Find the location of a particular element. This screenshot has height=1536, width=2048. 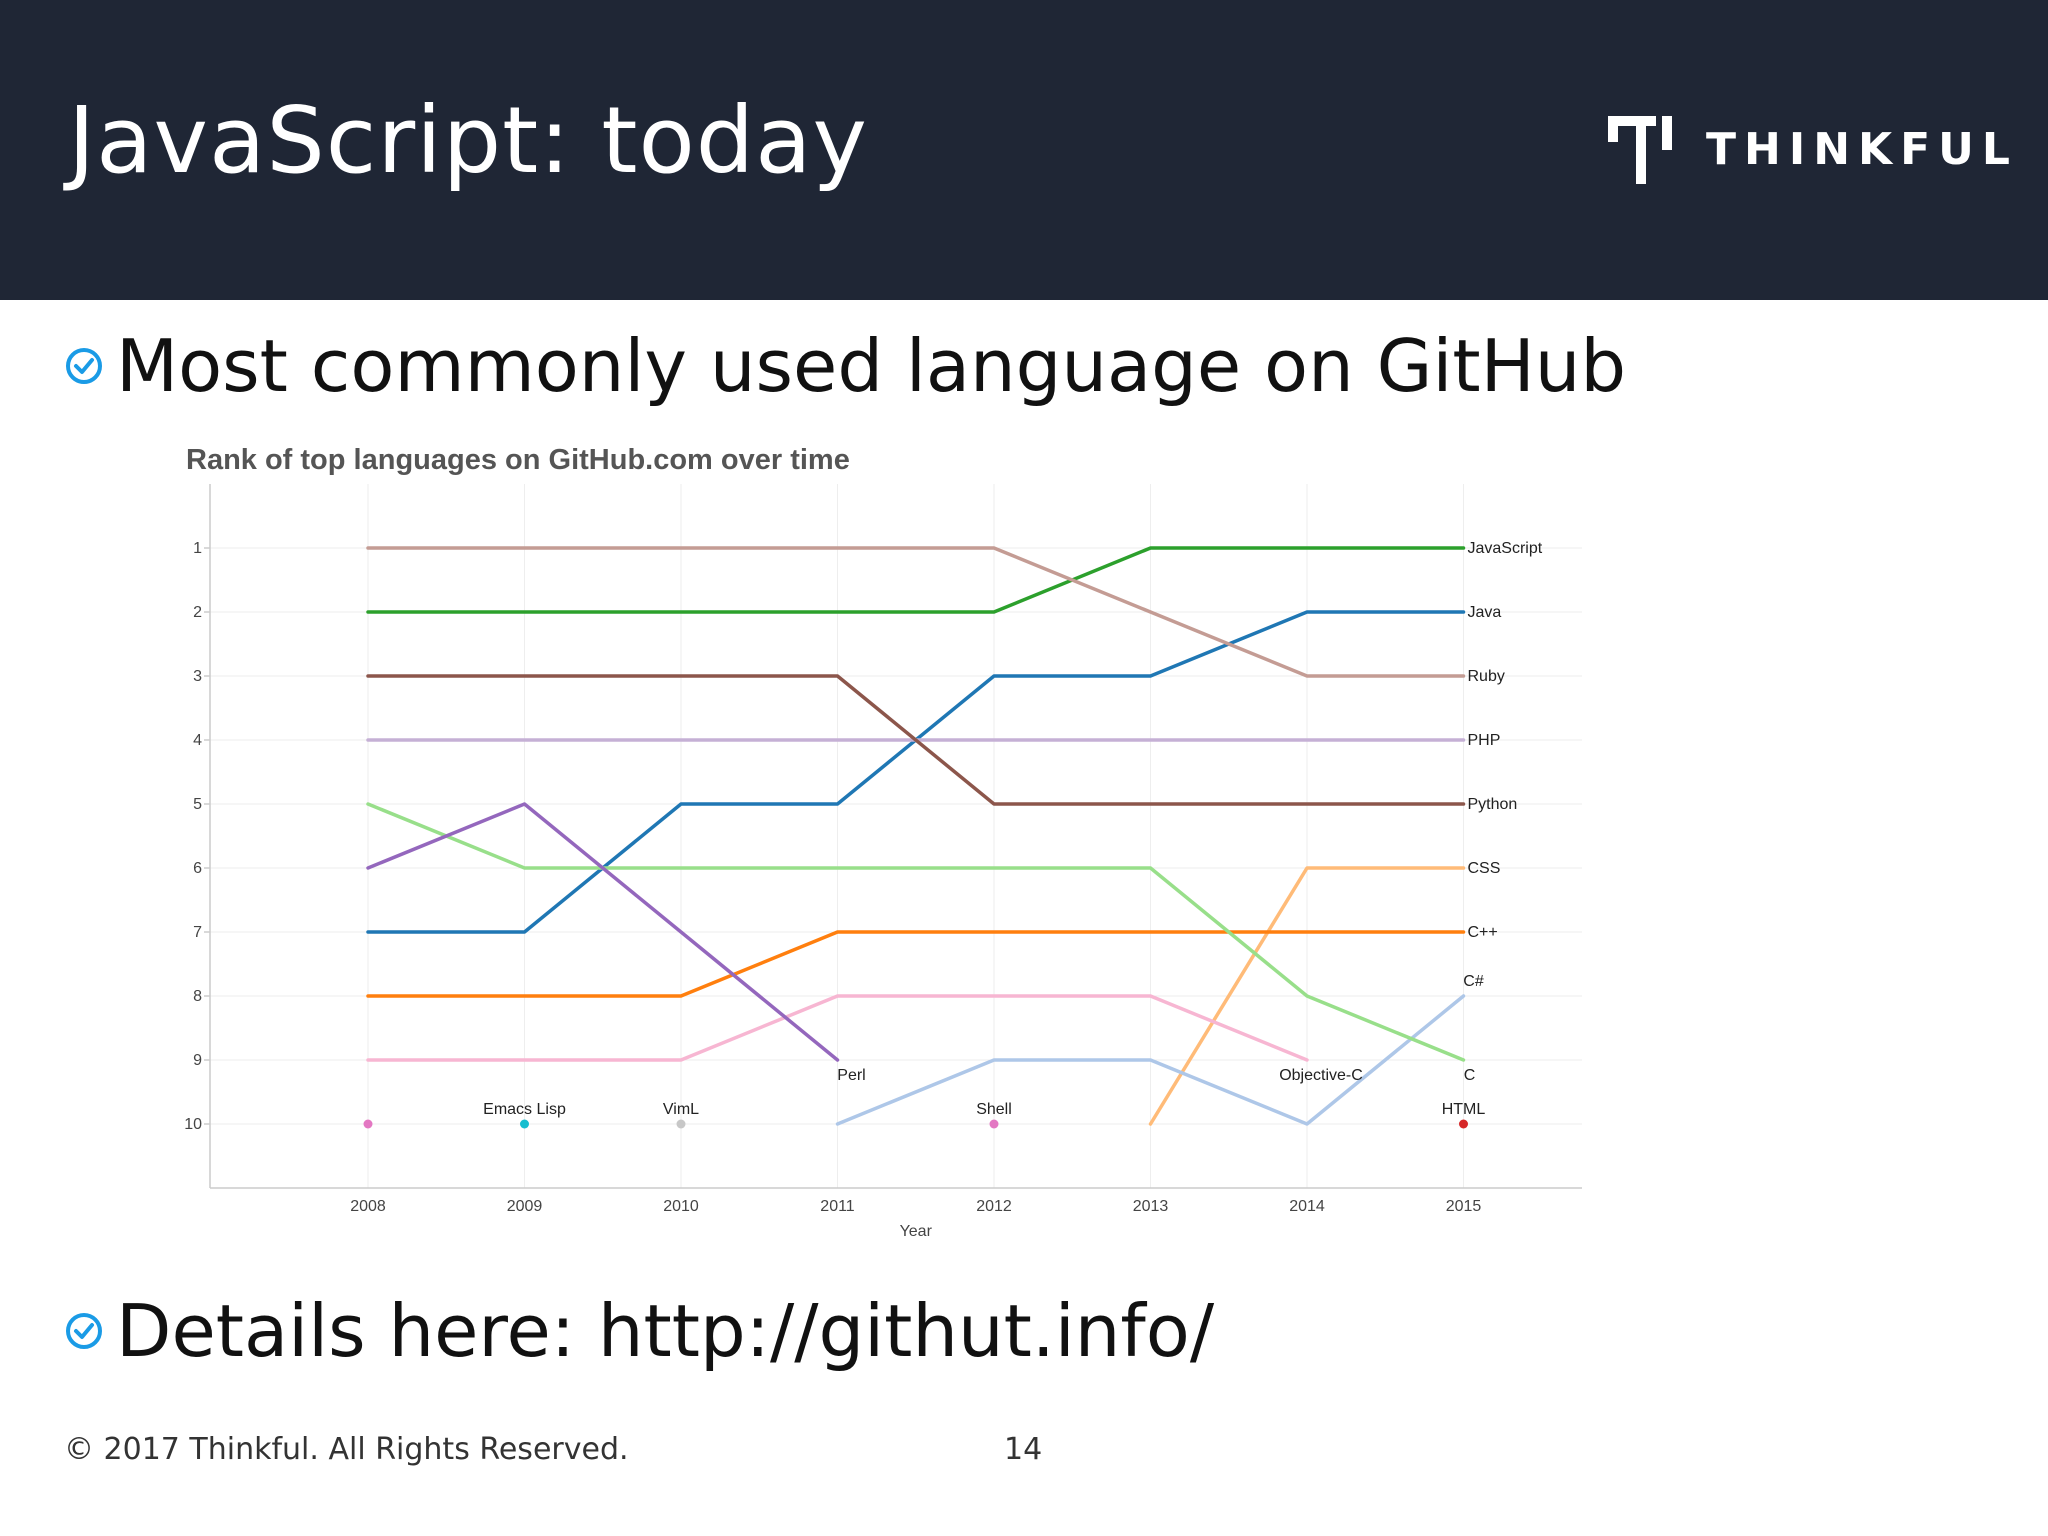

series-label-java: Java is located at coordinates (1485, 612).